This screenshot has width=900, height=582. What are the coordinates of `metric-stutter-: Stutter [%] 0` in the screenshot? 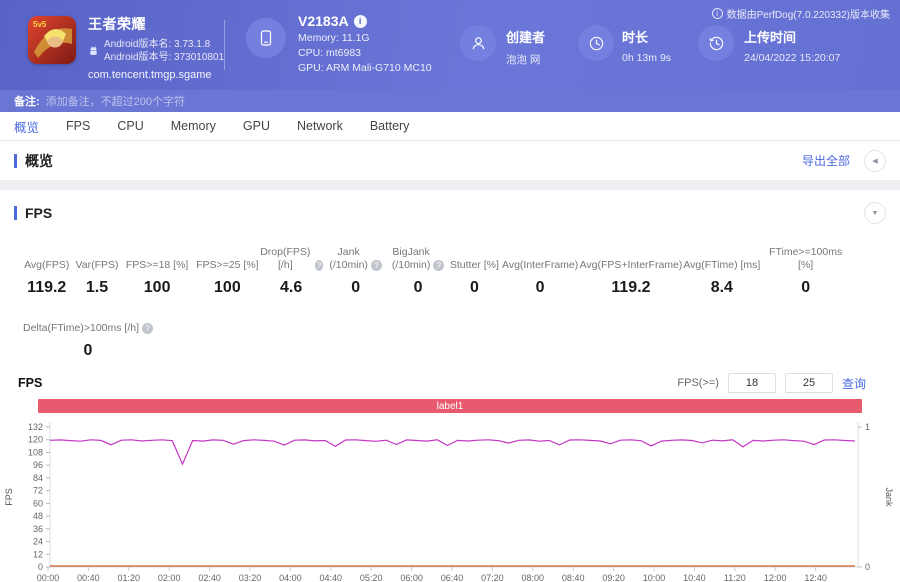 It's located at (474, 271).